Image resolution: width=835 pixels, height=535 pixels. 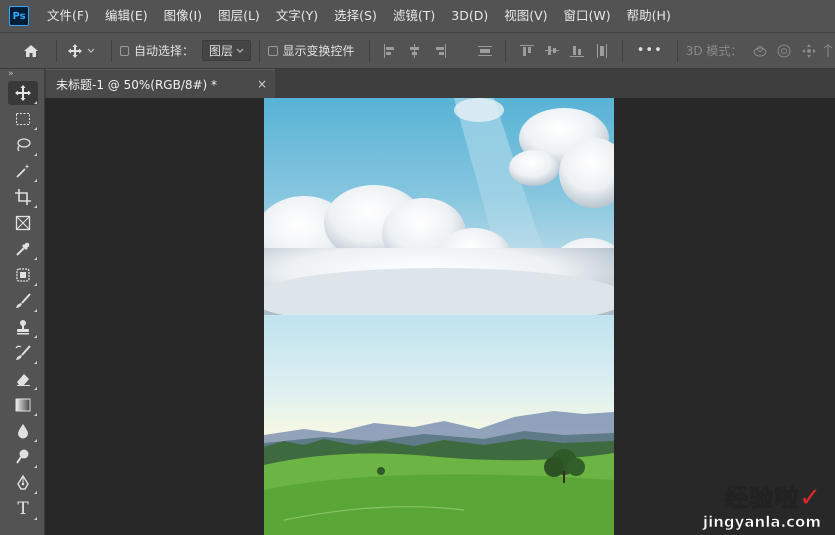 I want to click on layer-select-value: 图层, so click(x=220, y=51).